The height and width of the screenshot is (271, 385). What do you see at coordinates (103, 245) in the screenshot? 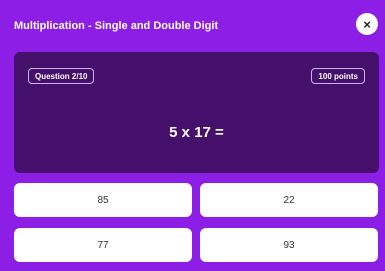
I see `answer-option: 77` at bounding box center [103, 245].